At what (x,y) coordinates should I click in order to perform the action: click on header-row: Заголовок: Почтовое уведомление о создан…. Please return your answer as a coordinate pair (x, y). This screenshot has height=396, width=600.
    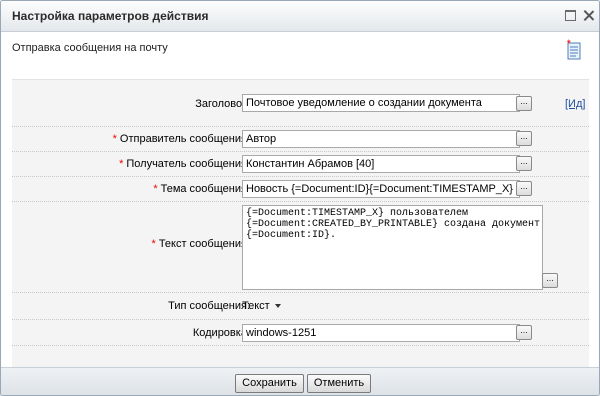
    Looking at the image, I should click on (300, 103).